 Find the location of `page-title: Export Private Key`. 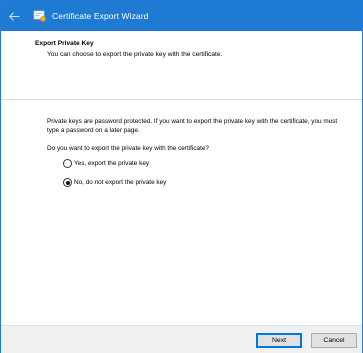

page-title: Export Private Key is located at coordinates (64, 43).